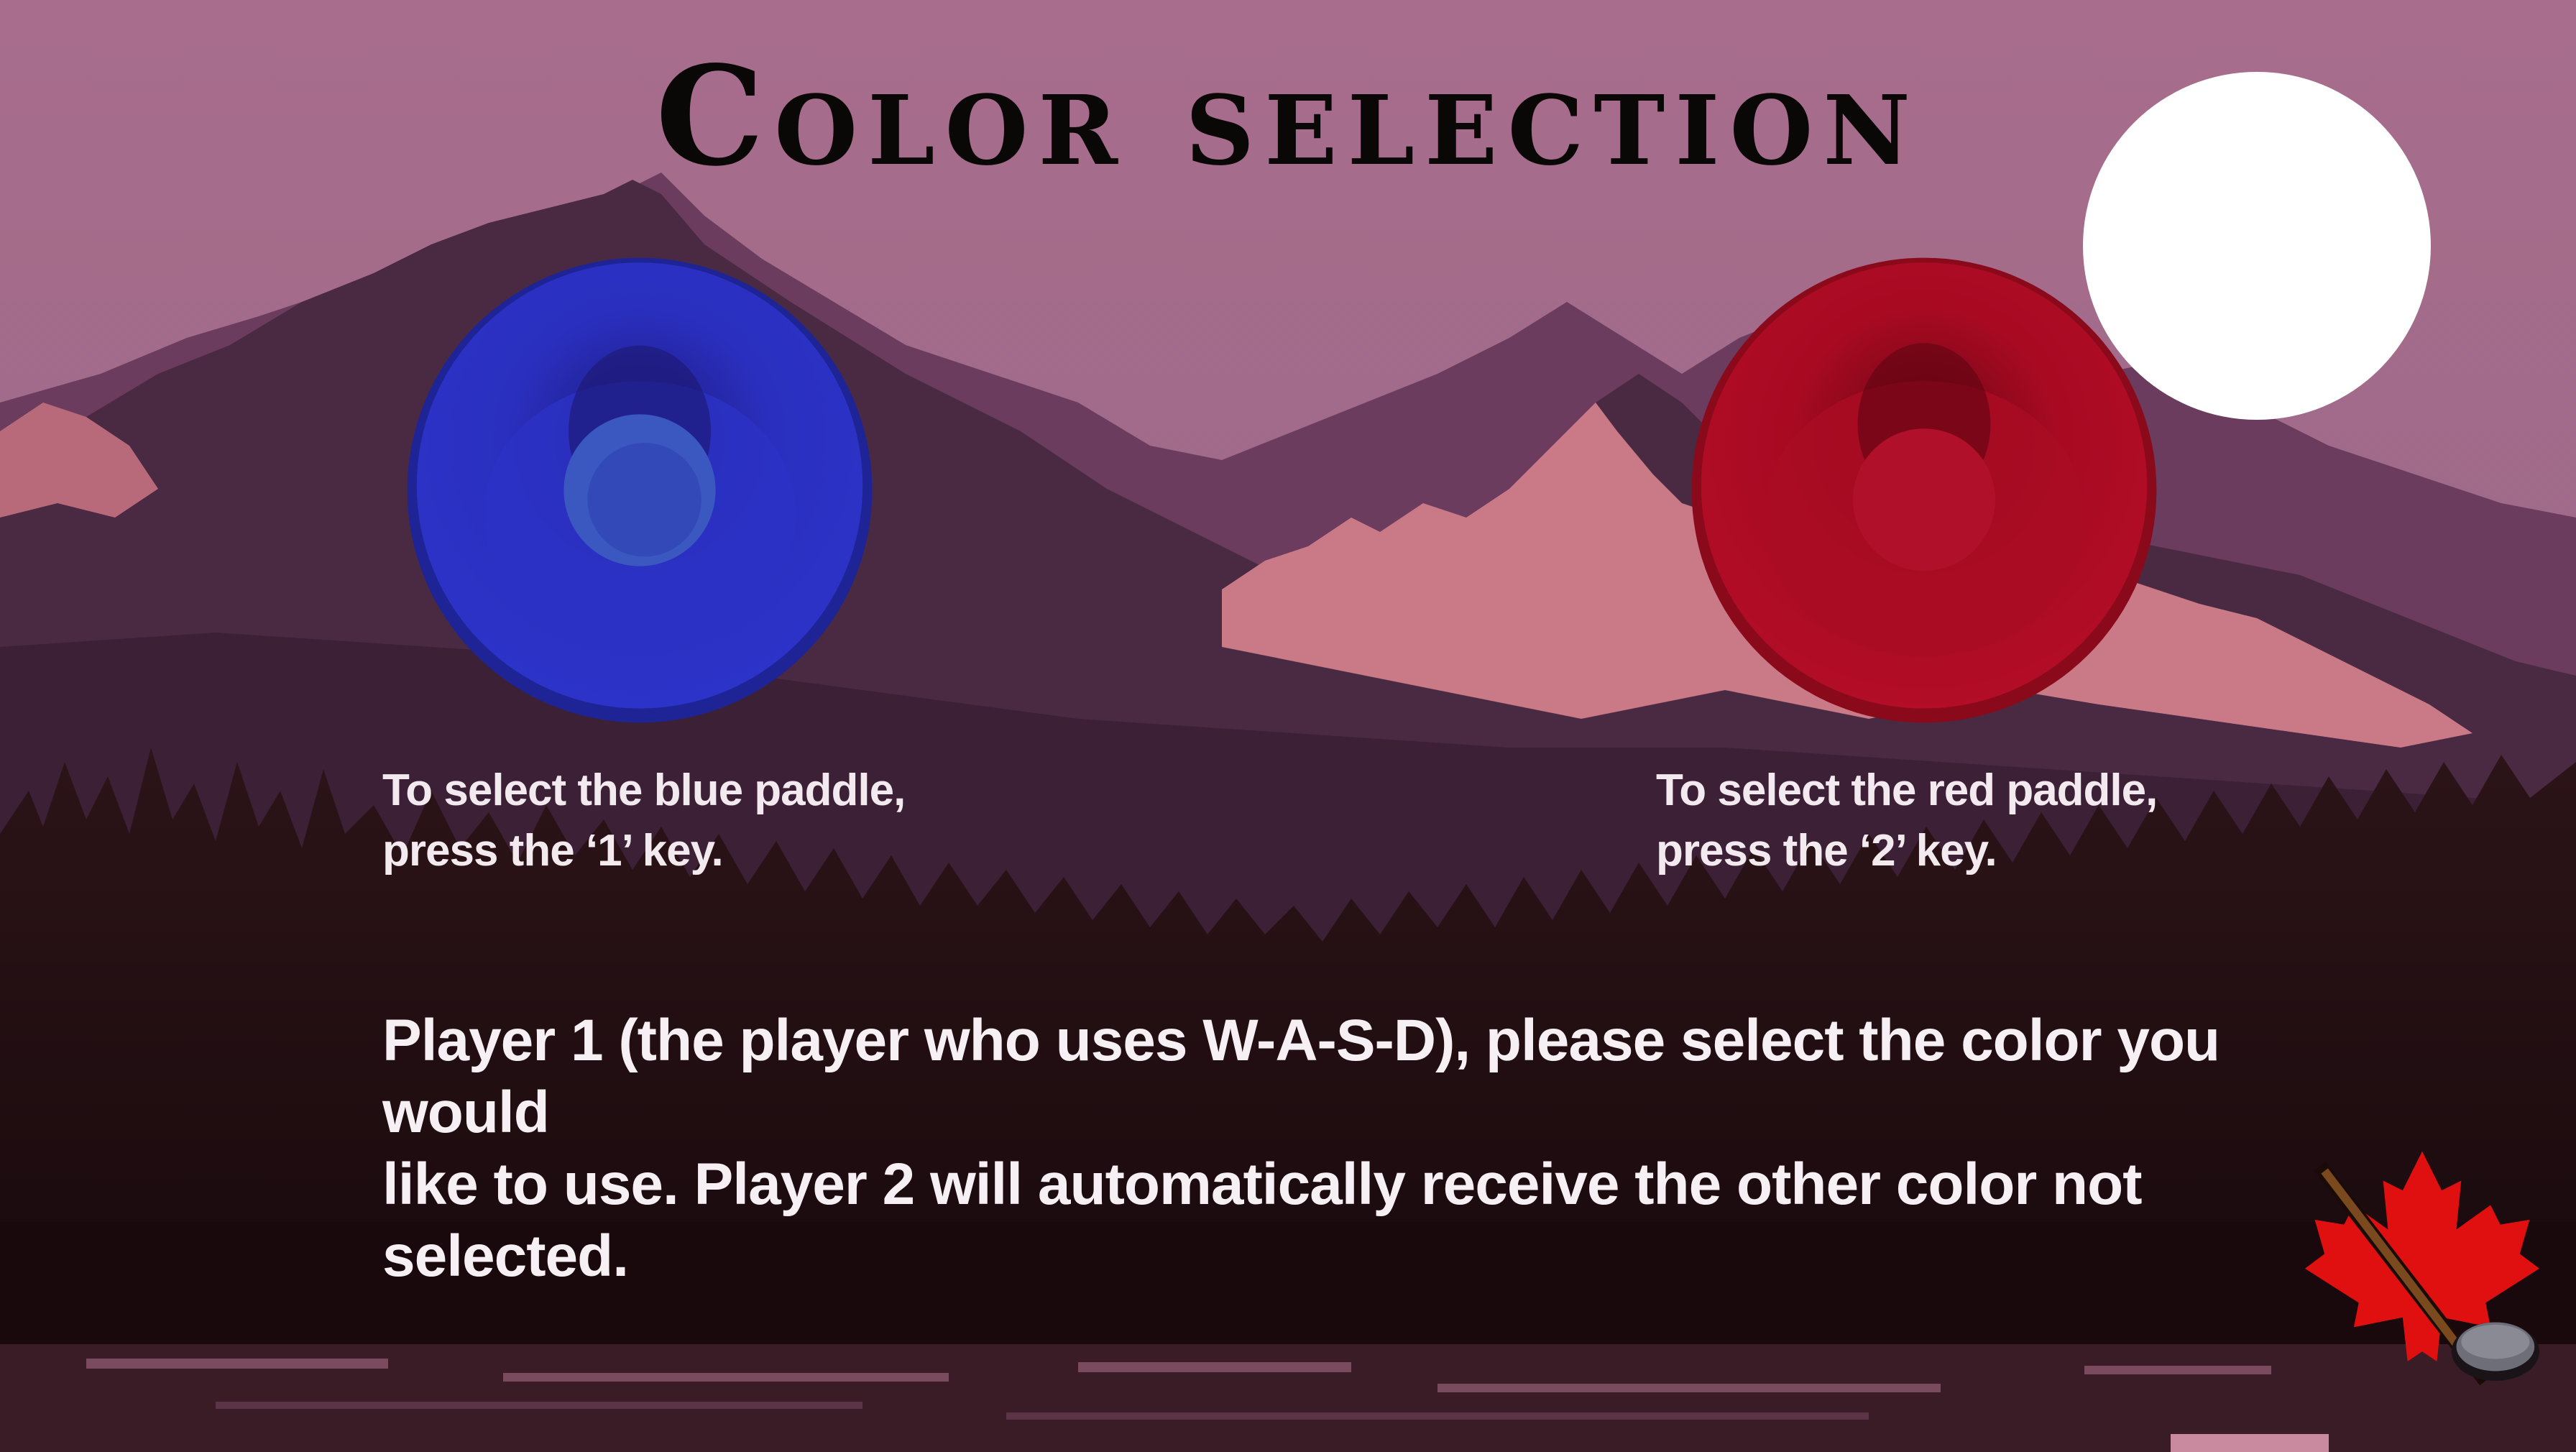  What do you see at coordinates (1826, 851) in the screenshot?
I see `red-caption-line2: press the ‘2’ key.` at bounding box center [1826, 851].